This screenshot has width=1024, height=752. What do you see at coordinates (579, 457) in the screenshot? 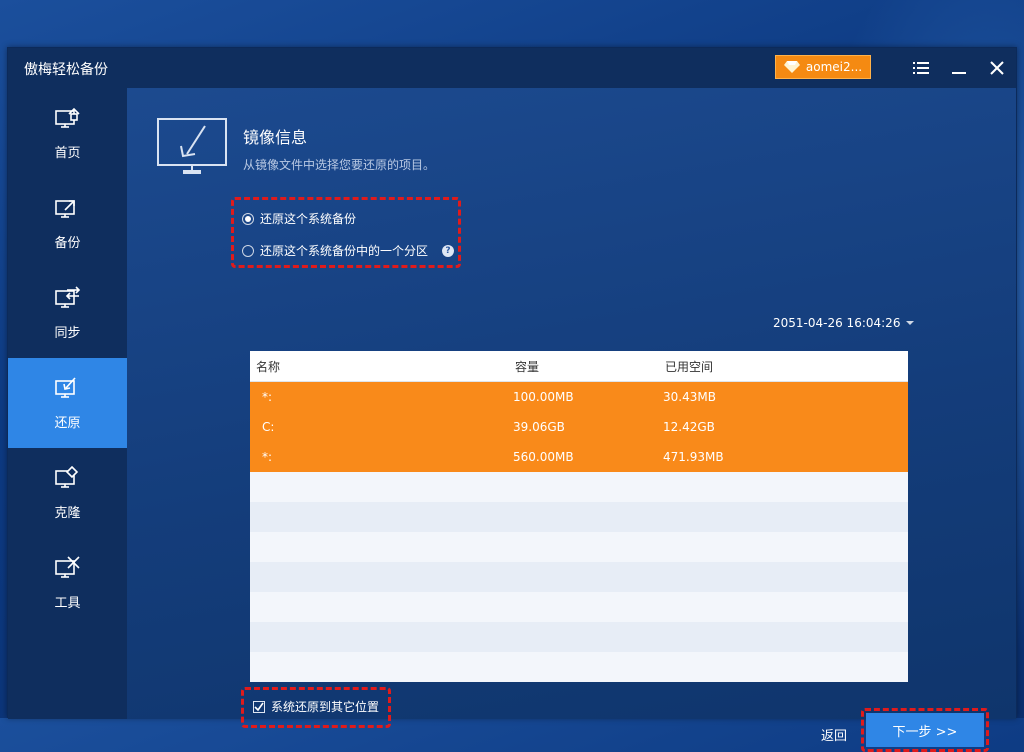
I see `table-row: *: 560.00MB 471.93MB` at bounding box center [579, 457].